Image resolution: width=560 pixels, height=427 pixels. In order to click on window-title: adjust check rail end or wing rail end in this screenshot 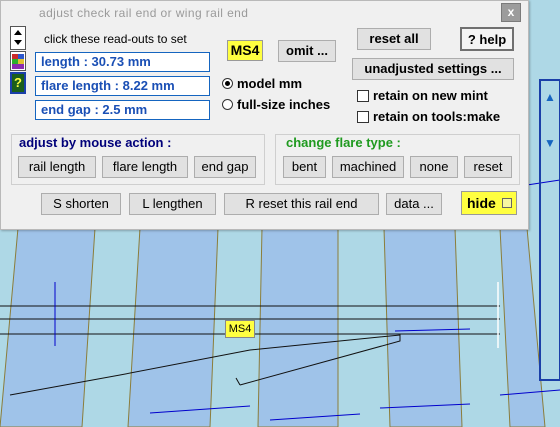, I will do `click(144, 13)`.